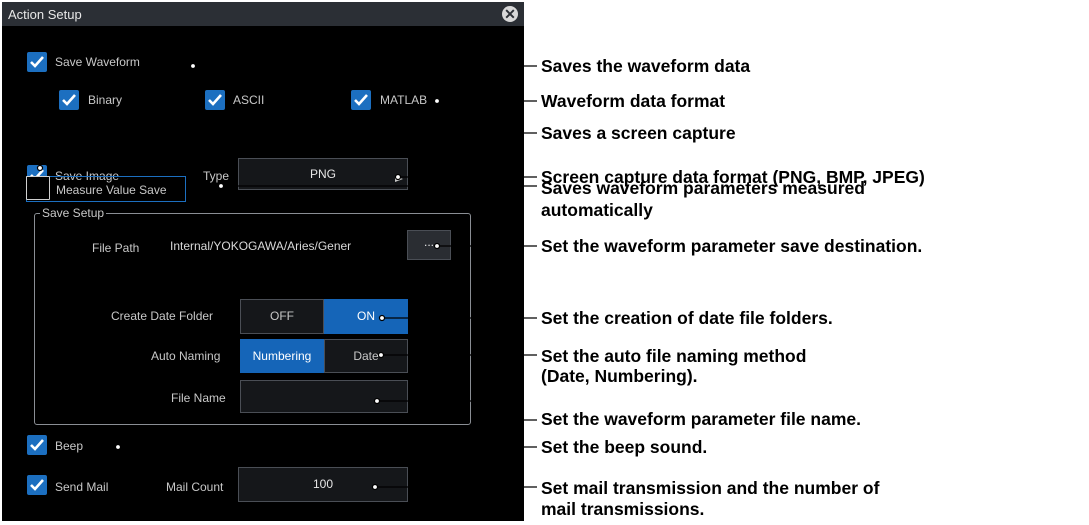 This screenshot has height=525, width=1089. Describe the element at coordinates (646, 66) in the screenshot. I see `annotation-save-waveform: Saves the waveform data` at that location.